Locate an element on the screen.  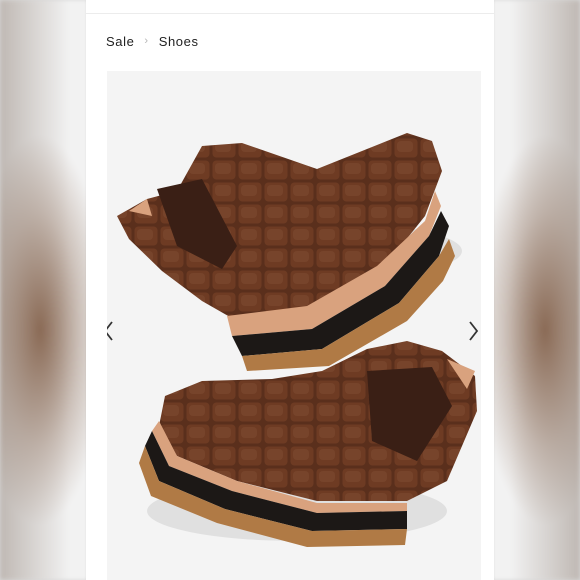
carousel-prev-button is located at coordinates (113, 333).